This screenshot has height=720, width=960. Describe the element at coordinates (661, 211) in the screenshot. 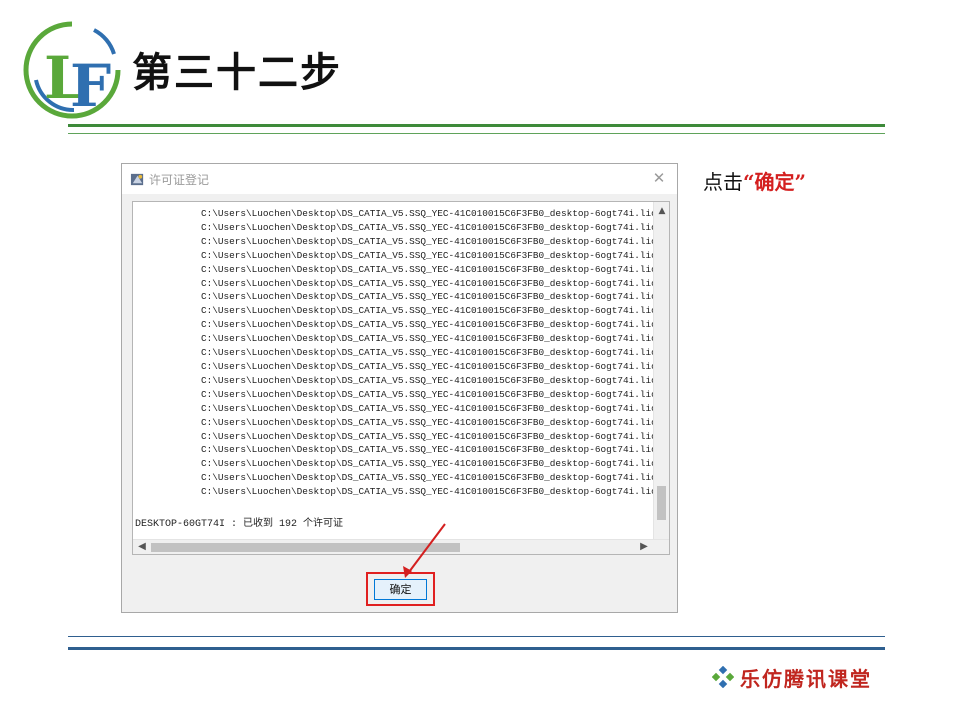

I see `scroll-up-icon: ▲` at that location.